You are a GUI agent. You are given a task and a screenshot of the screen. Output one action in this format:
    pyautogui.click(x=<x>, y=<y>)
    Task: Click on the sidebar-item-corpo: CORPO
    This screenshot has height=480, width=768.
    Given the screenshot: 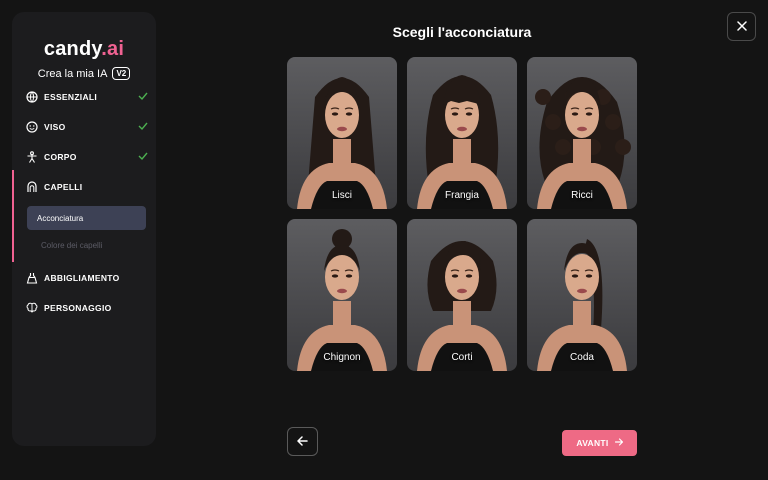 What is the action you would take?
    pyautogui.click(x=84, y=157)
    